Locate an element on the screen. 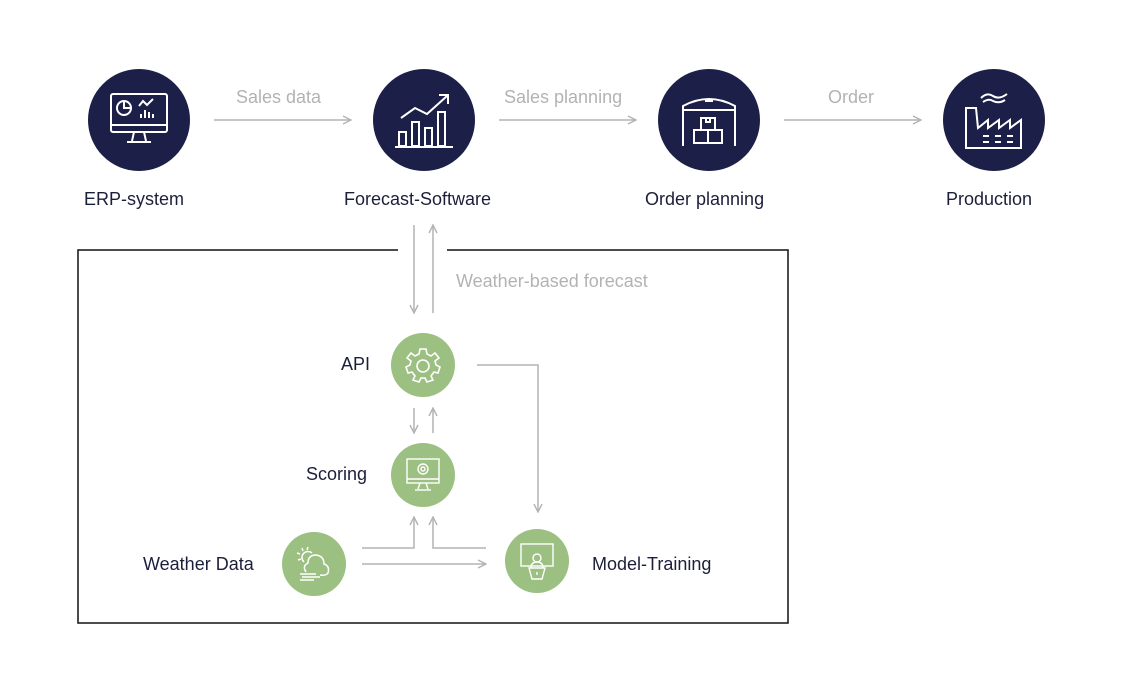 Image resolution: width=1121 pixels, height=694 pixels. node-label-scoring: Scoring is located at coordinates (337, 474).